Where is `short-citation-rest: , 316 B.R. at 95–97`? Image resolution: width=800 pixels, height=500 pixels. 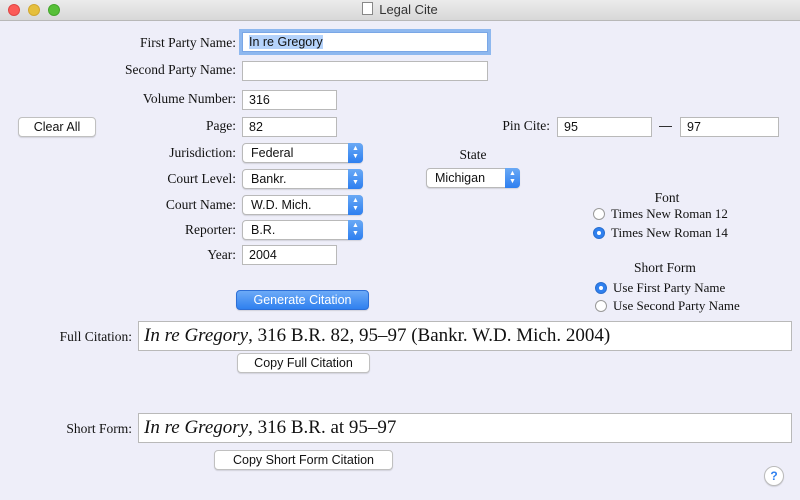
short-citation-rest: , 316 B.R. at 95–97 is located at coordinates (322, 427).